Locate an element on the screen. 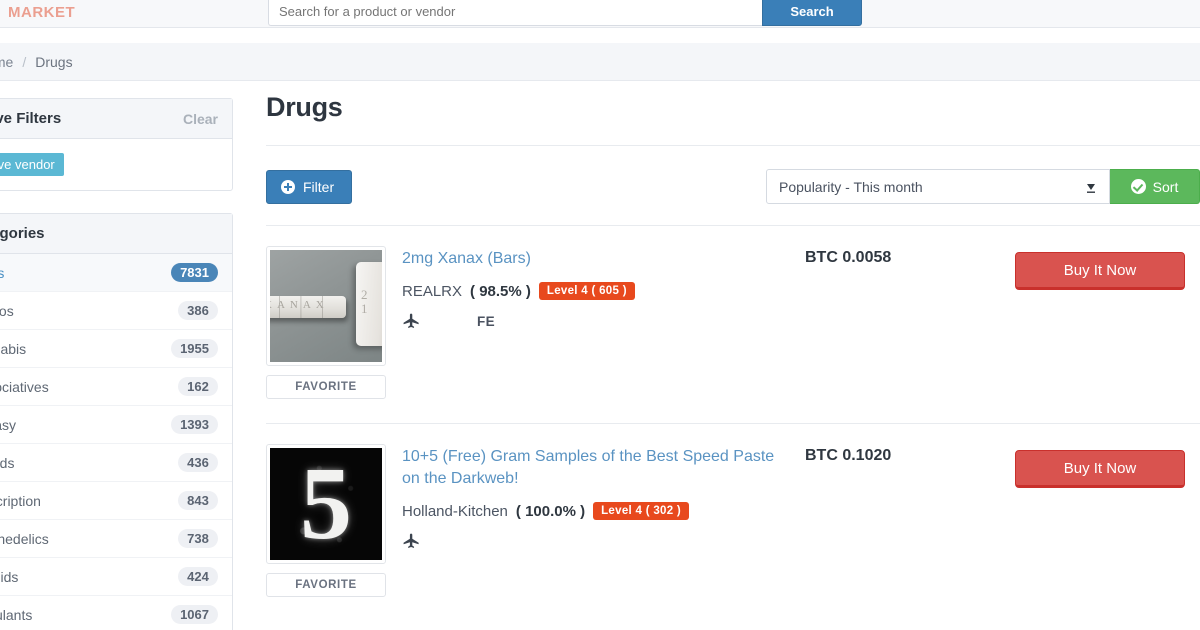 The image size is (1200, 630). speed-paste-photo: 5 is located at coordinates (326, 504).